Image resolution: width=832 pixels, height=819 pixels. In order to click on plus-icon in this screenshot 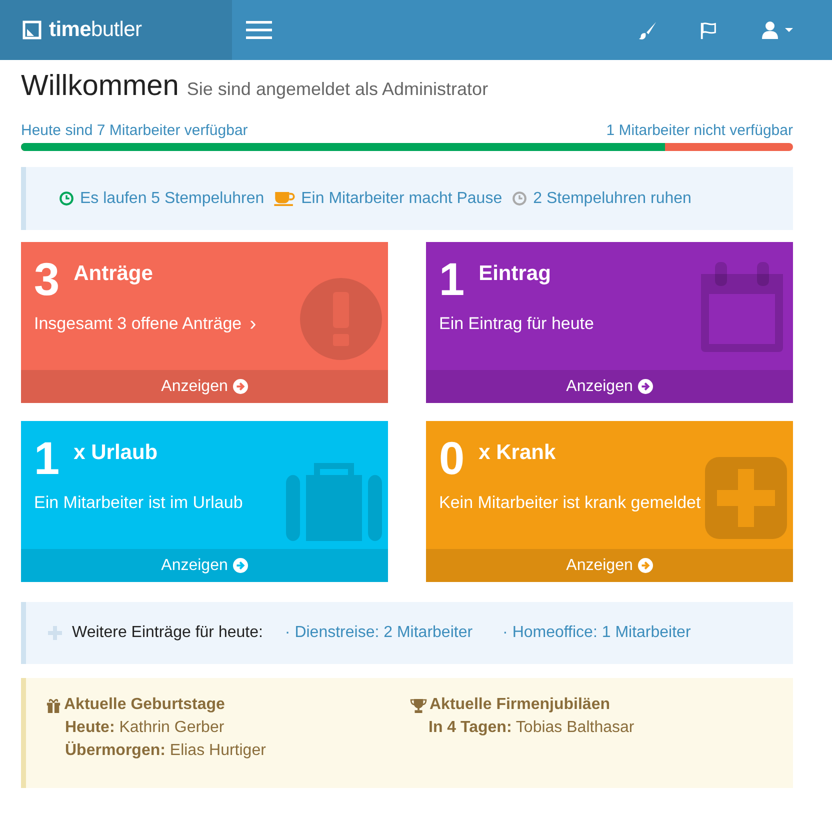, I will do `click(55, 633)`.